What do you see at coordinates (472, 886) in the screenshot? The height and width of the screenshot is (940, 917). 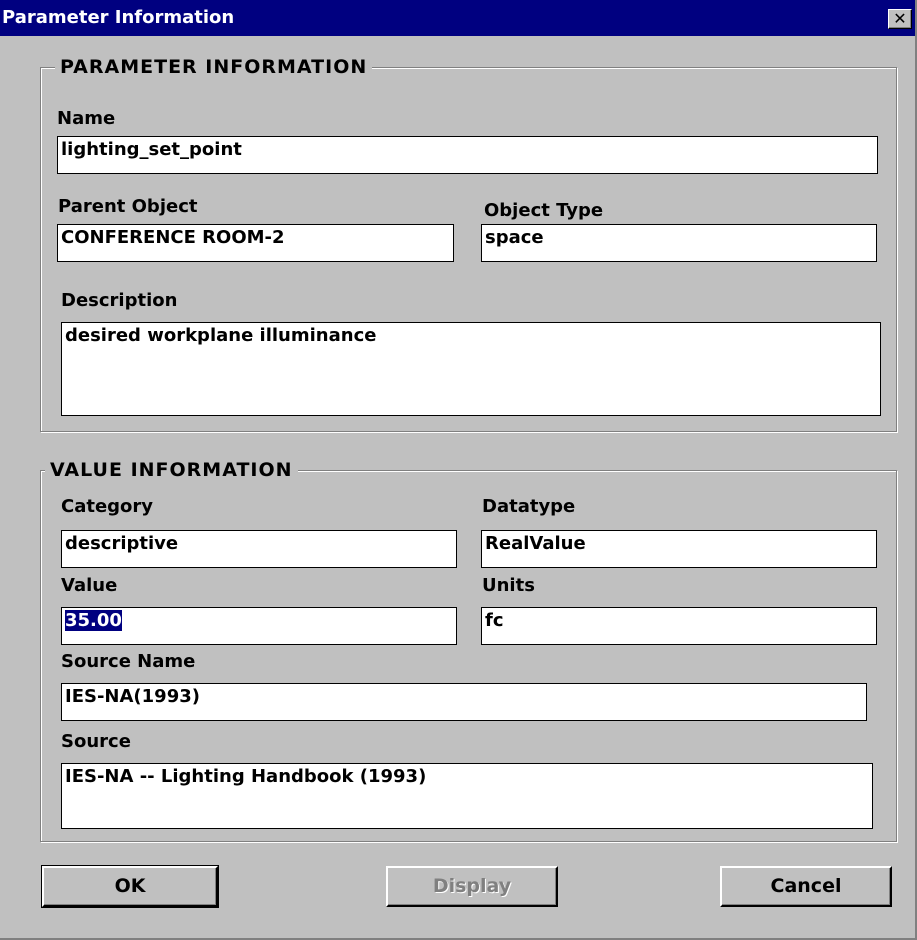 I see `display-button: Display` at bounding box center [472, 886].